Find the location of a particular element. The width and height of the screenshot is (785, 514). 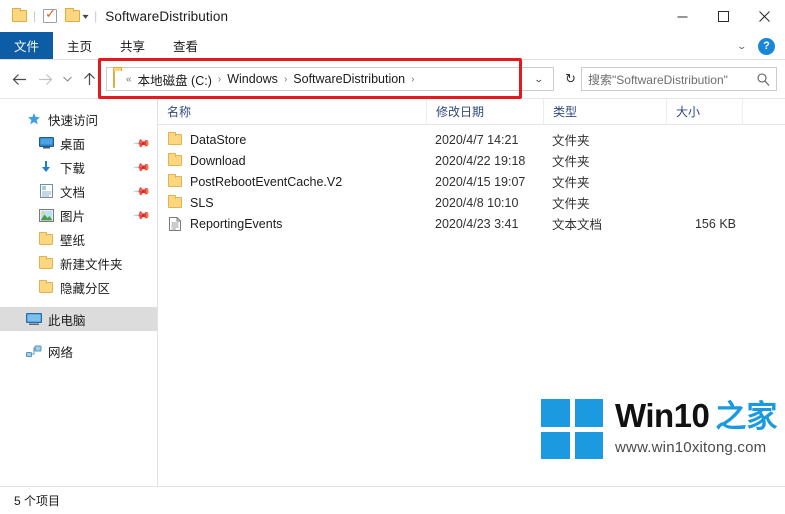

watermark-text: Win10 之家 www.win10xitong.com is located at coordinates (696, 427).